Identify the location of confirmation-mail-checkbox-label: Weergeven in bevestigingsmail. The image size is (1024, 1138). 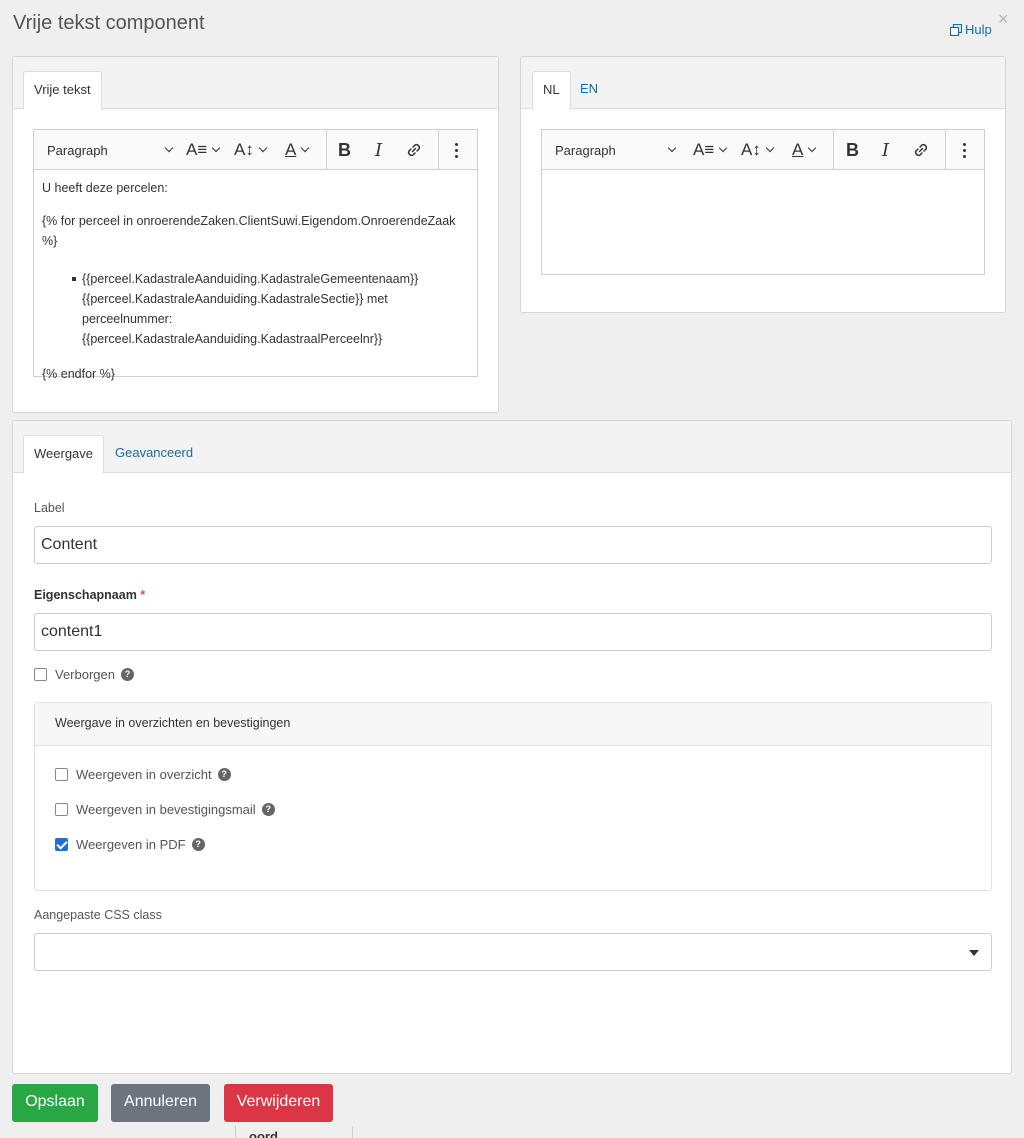
(166, 809).